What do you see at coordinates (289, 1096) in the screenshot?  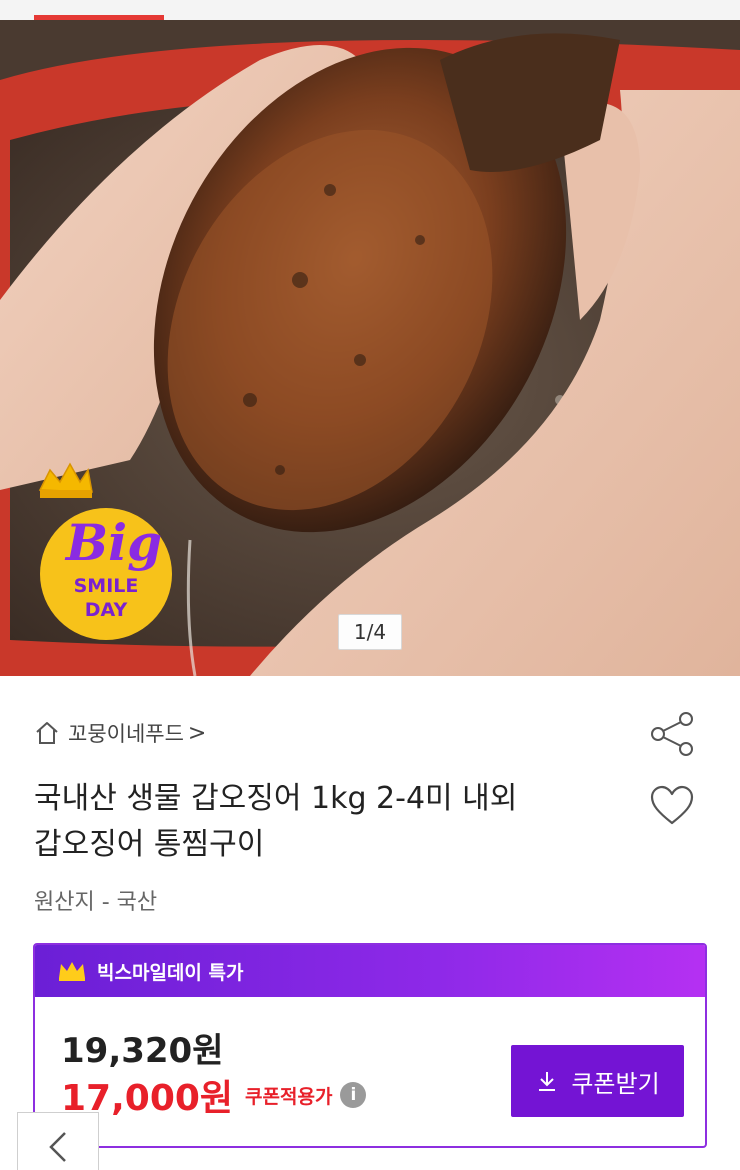 I see `coupon-applied-label: 쿠폰적용가` at bounding box center [289, 1096].